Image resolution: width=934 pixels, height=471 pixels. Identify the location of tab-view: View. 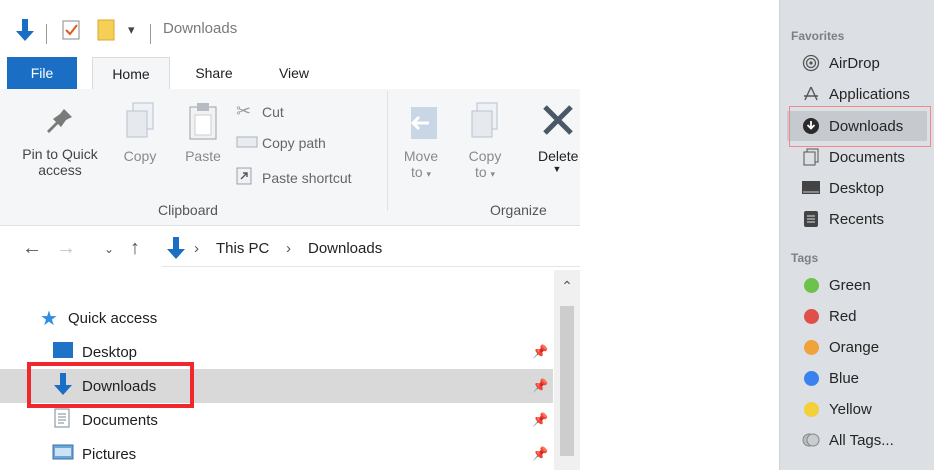
(294, 73).